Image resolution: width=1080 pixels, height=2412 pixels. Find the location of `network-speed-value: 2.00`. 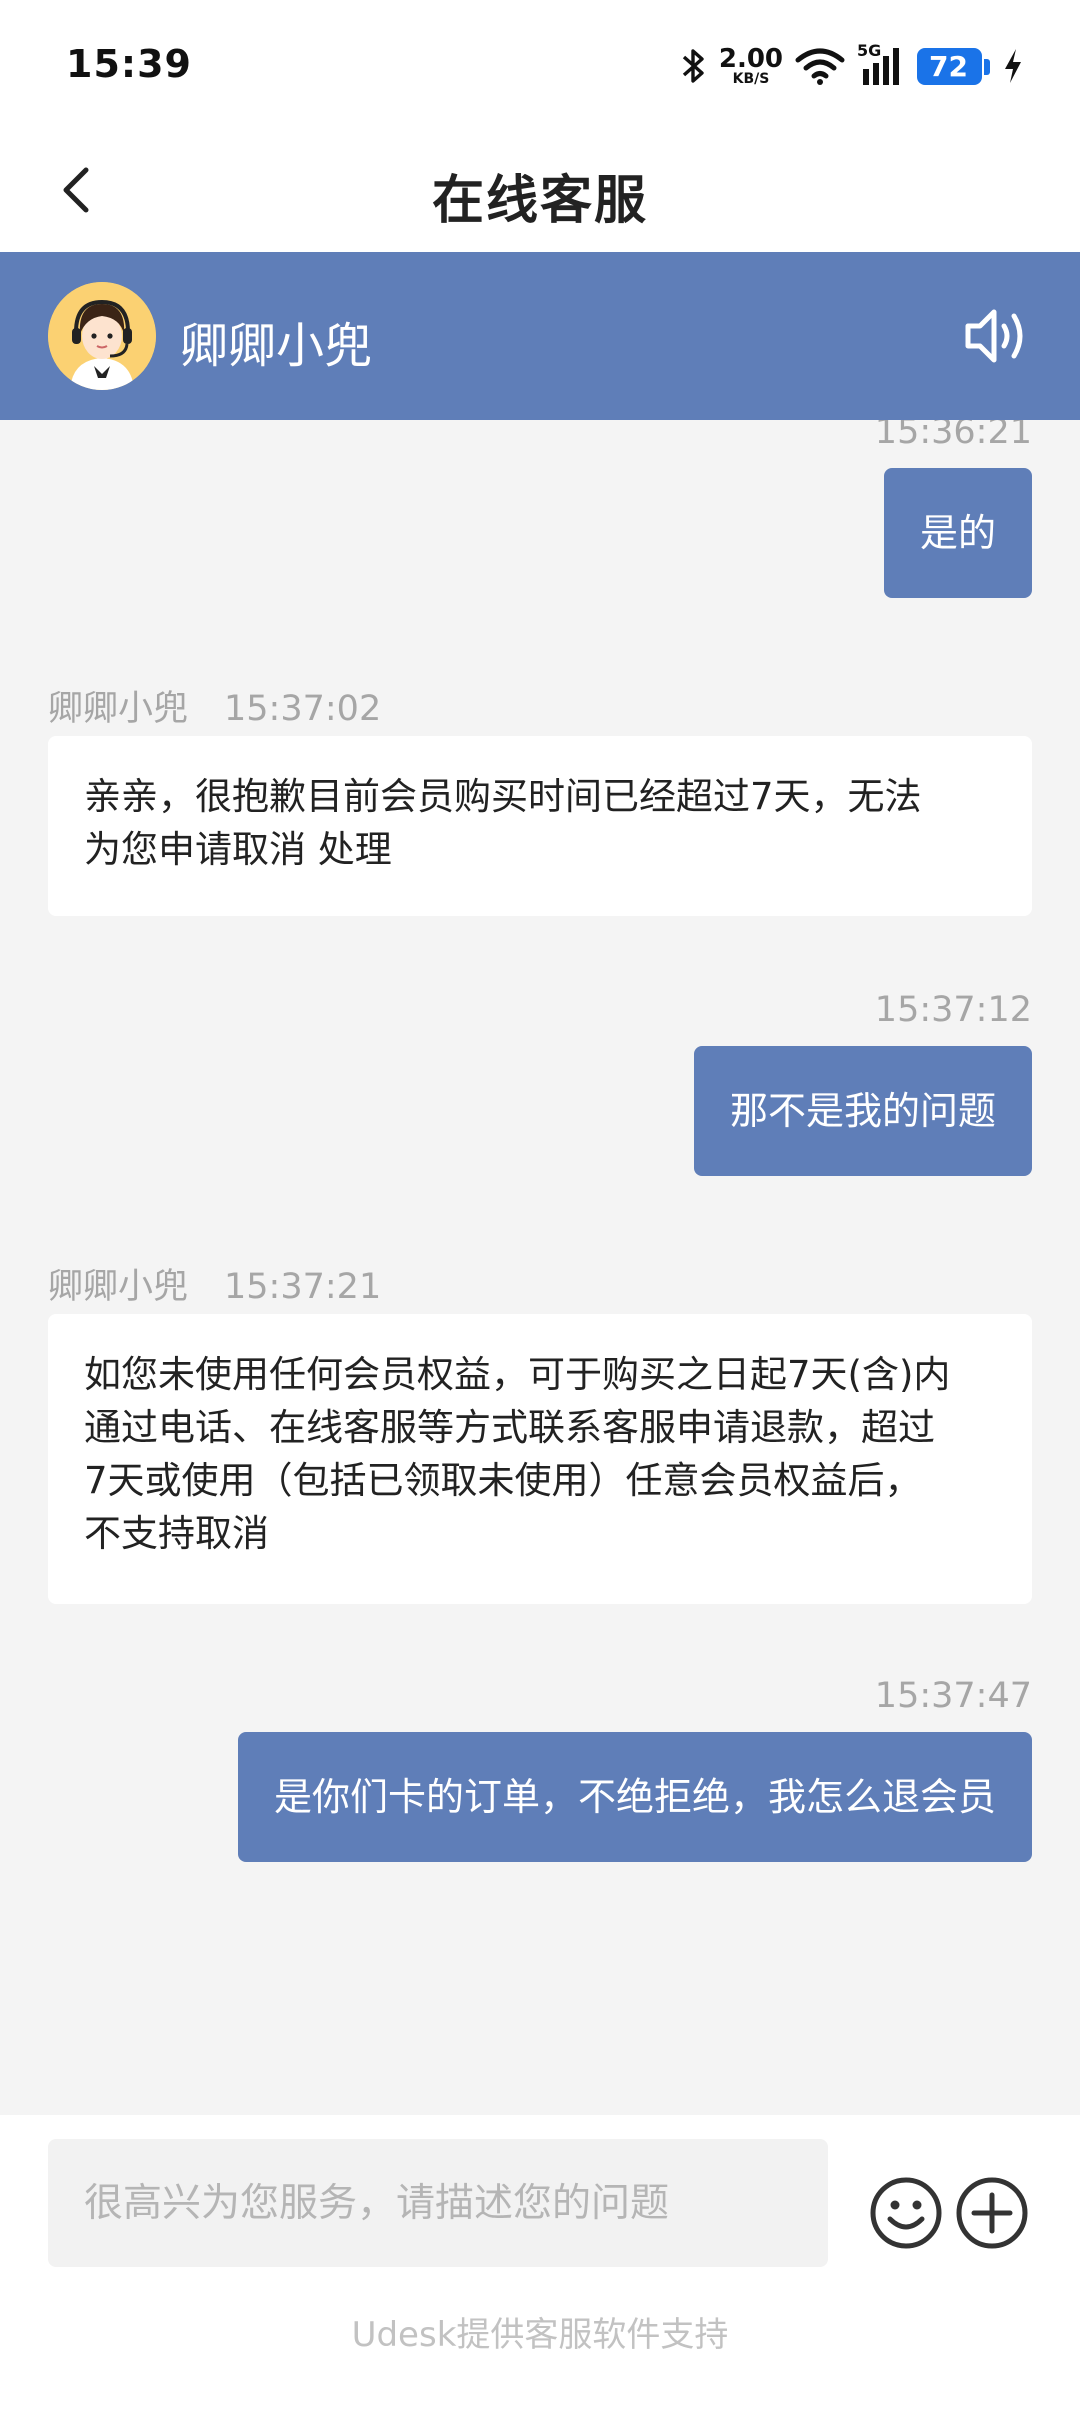

network-speed-value: 2.00 is located at coordinates (751, 59).